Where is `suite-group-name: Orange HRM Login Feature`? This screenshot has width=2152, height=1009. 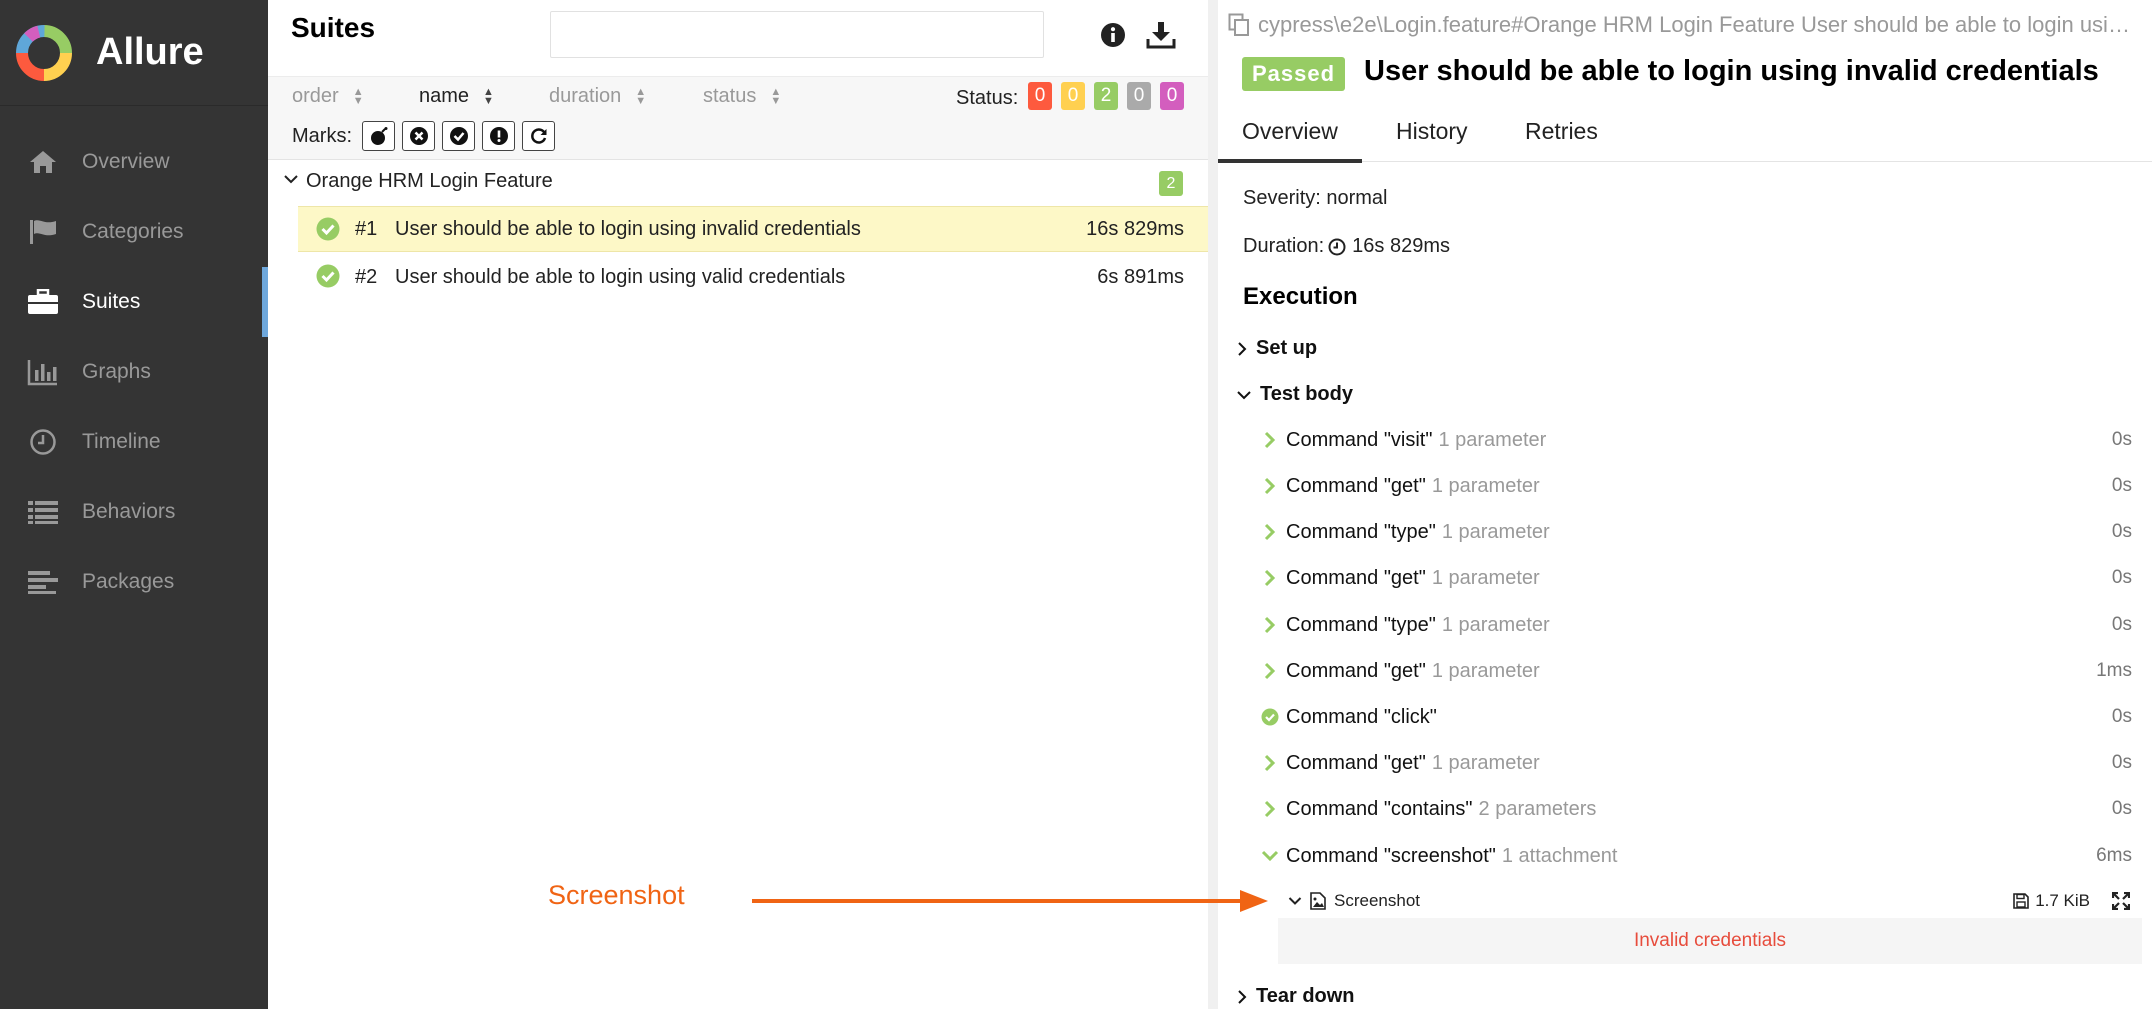
suite-group-name: Orange HRM Login Feature is located at coordinates (429, 181).